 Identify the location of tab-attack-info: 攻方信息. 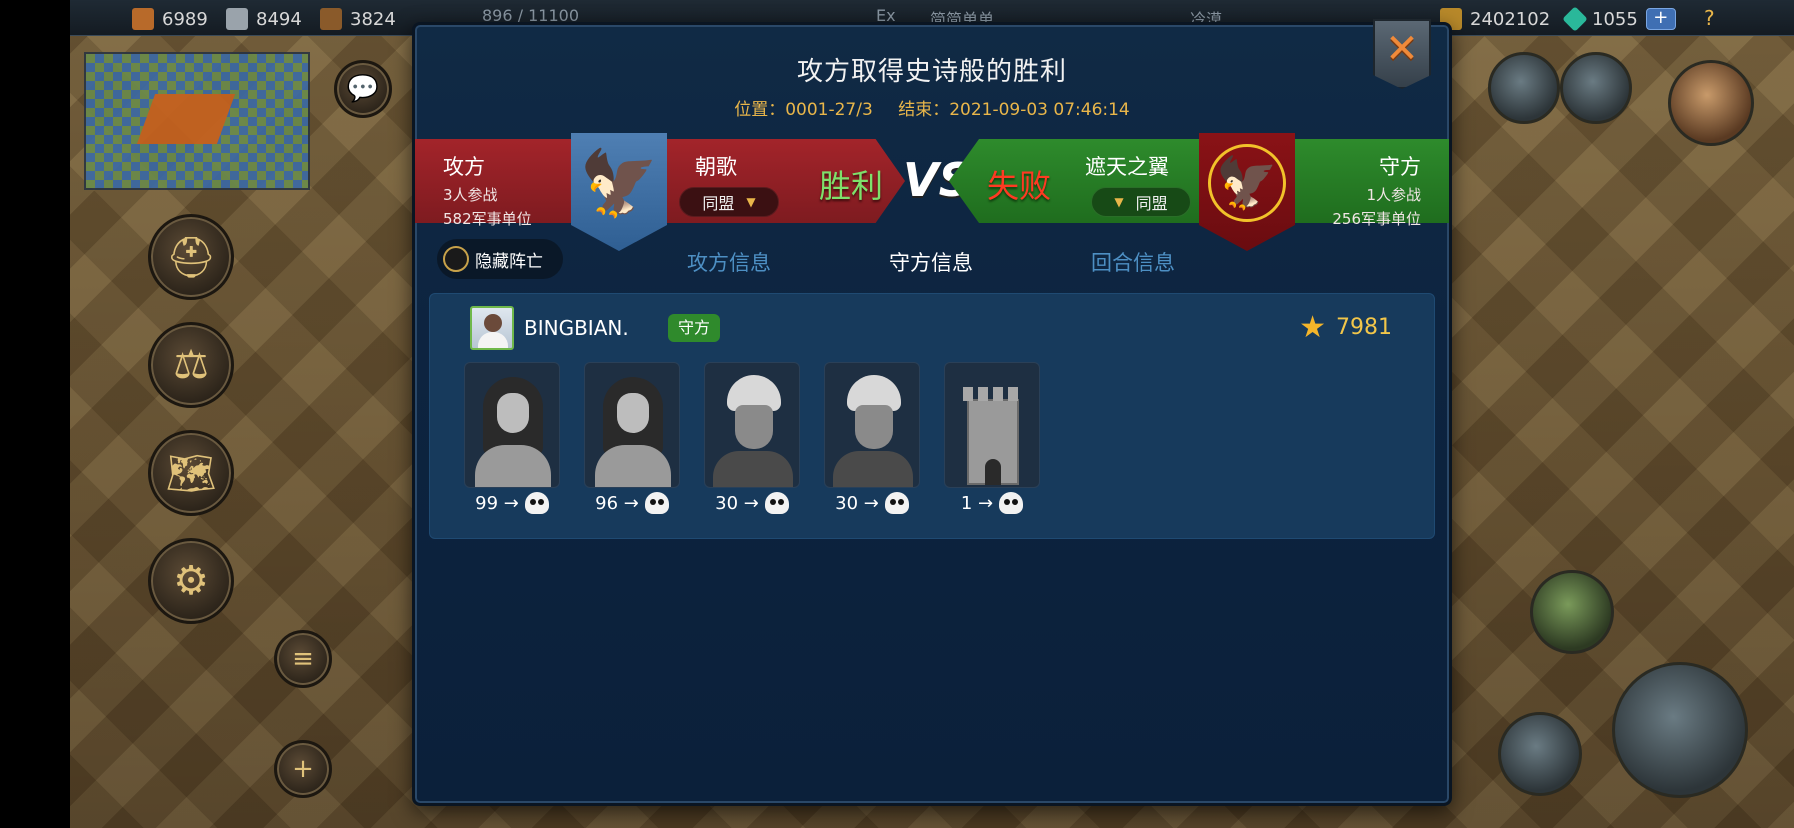
(729, 262).